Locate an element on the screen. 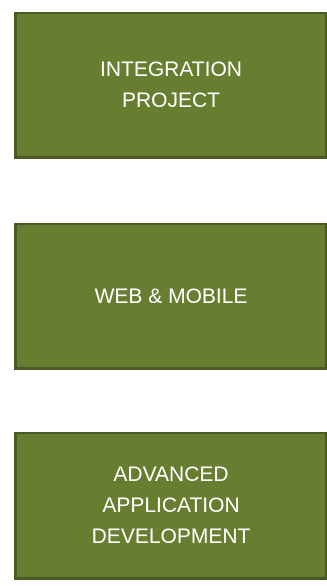 This screenshot has width=327, height=586. box-label-line: DEVELOPMENT is located at coordinates (171, 536).